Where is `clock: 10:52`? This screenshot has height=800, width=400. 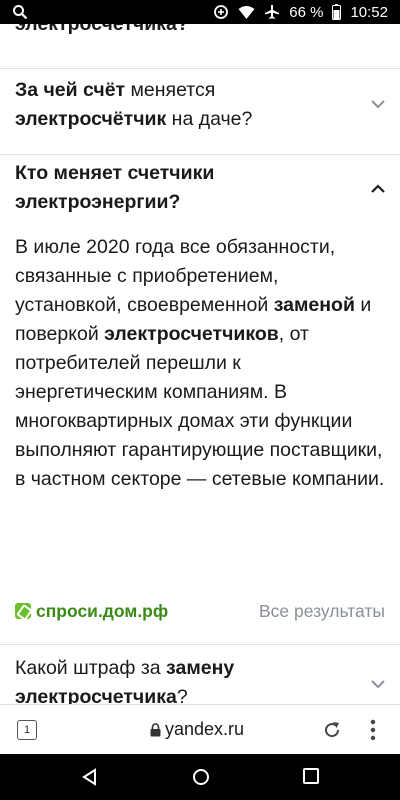 clock: 10:52 is located at coordinates (369, 12).